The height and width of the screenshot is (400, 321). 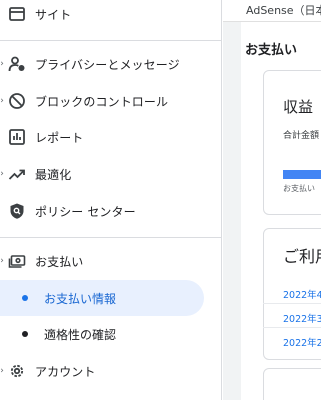 What do you see at coordinates (111, 371) in the screenshot?
I see `sidebar-item-account: › アカウント` at bounding box center [111, 371].